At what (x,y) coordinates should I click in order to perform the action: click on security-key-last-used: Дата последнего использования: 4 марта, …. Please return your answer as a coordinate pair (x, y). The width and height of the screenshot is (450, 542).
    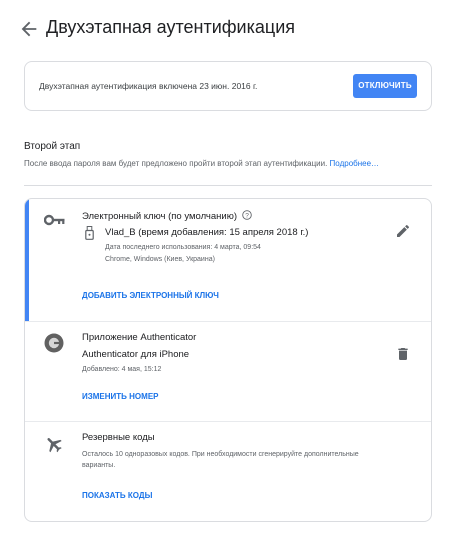
    Looking at the image, I should click on (183, 247).